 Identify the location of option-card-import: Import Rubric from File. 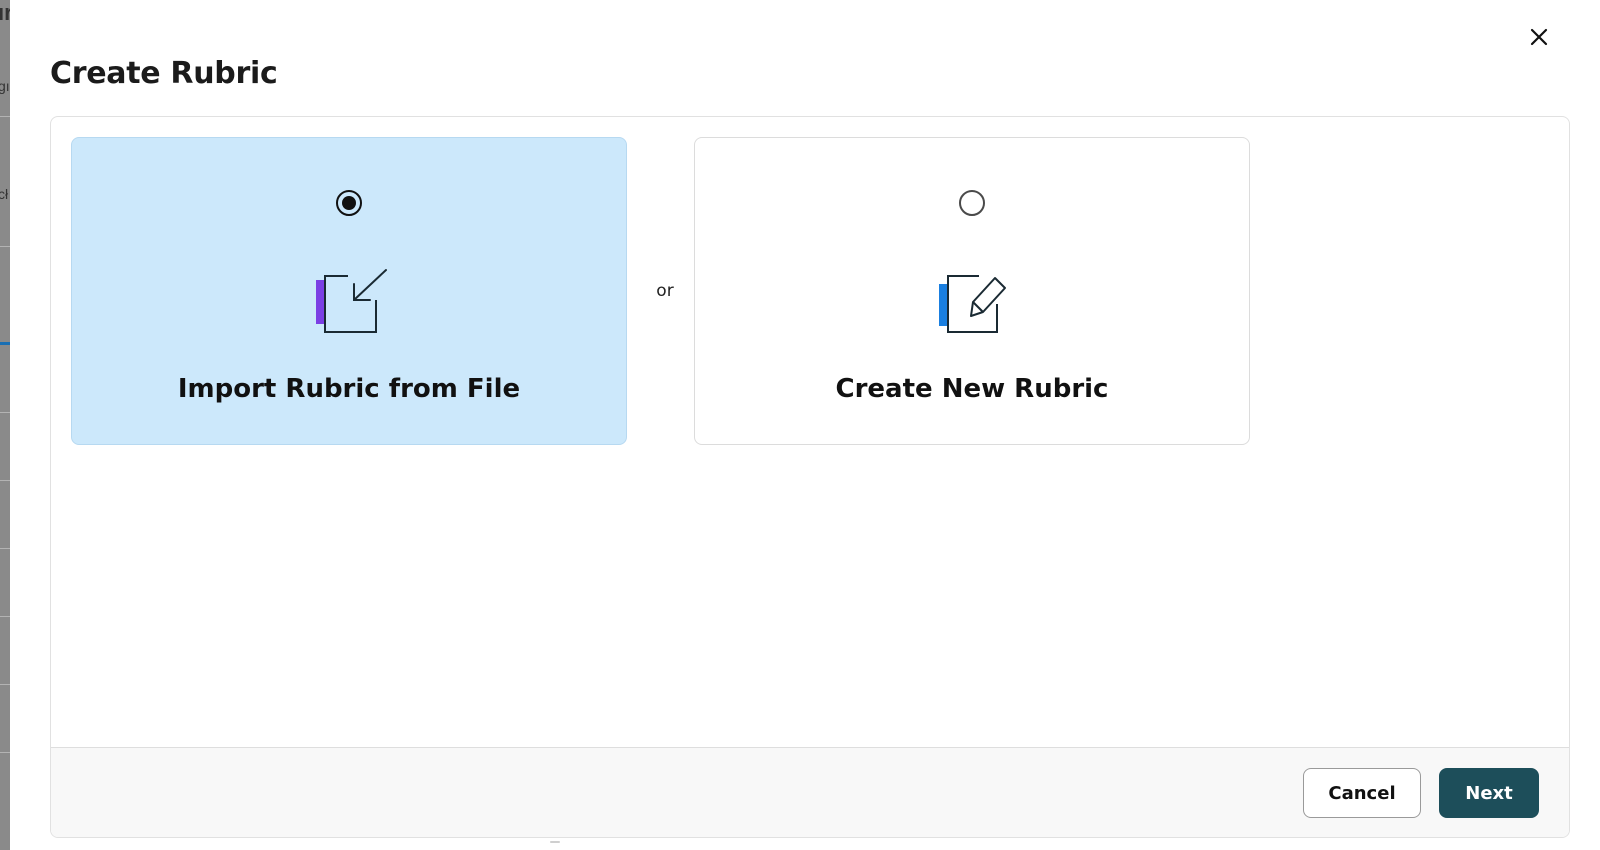
(349, 291).